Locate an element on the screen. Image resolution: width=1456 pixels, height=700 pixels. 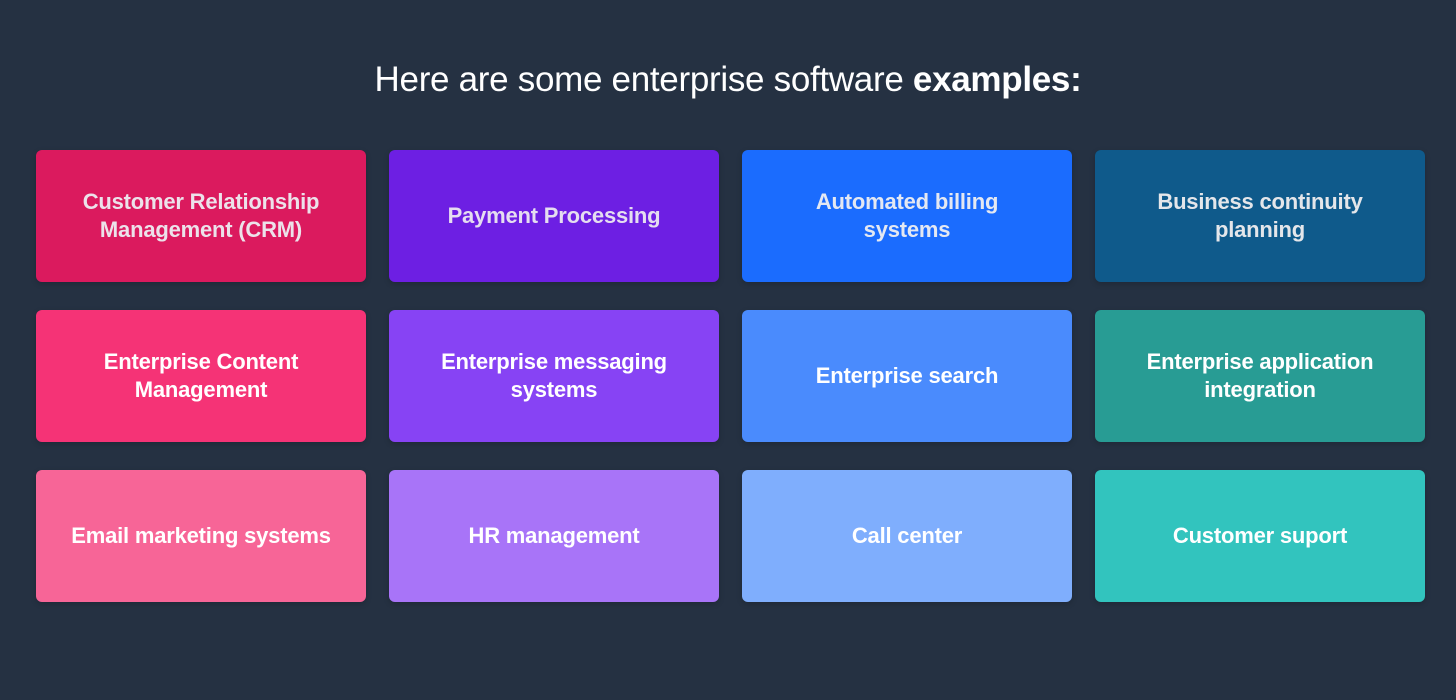
tile-customer-support: Customer suport is located at coordinates (1260, 536).